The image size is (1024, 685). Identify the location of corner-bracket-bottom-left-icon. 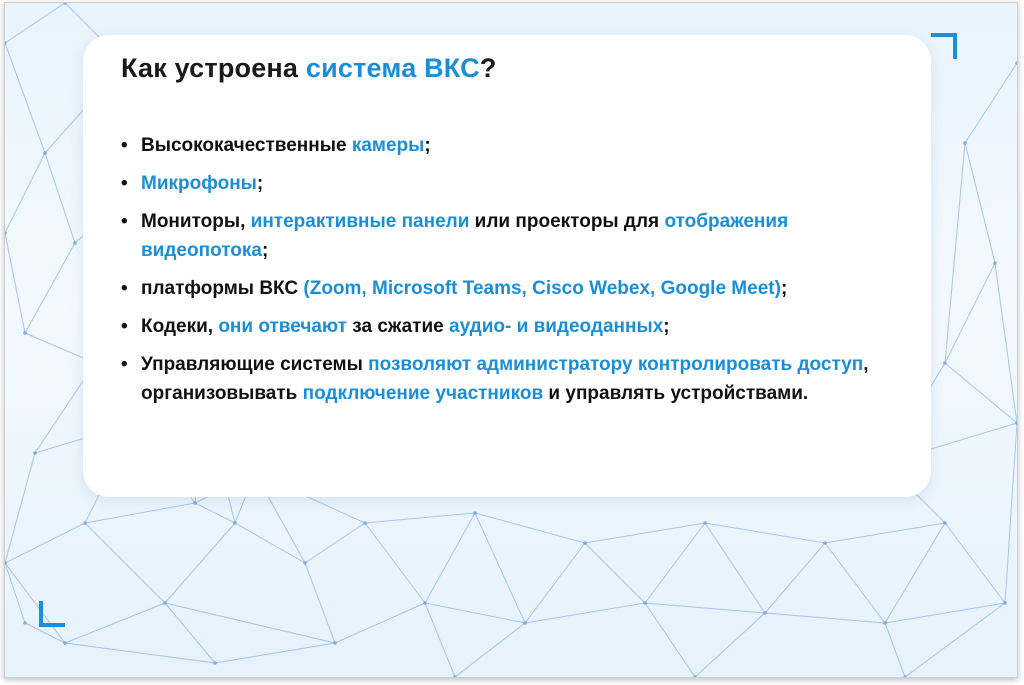
(52, 614).